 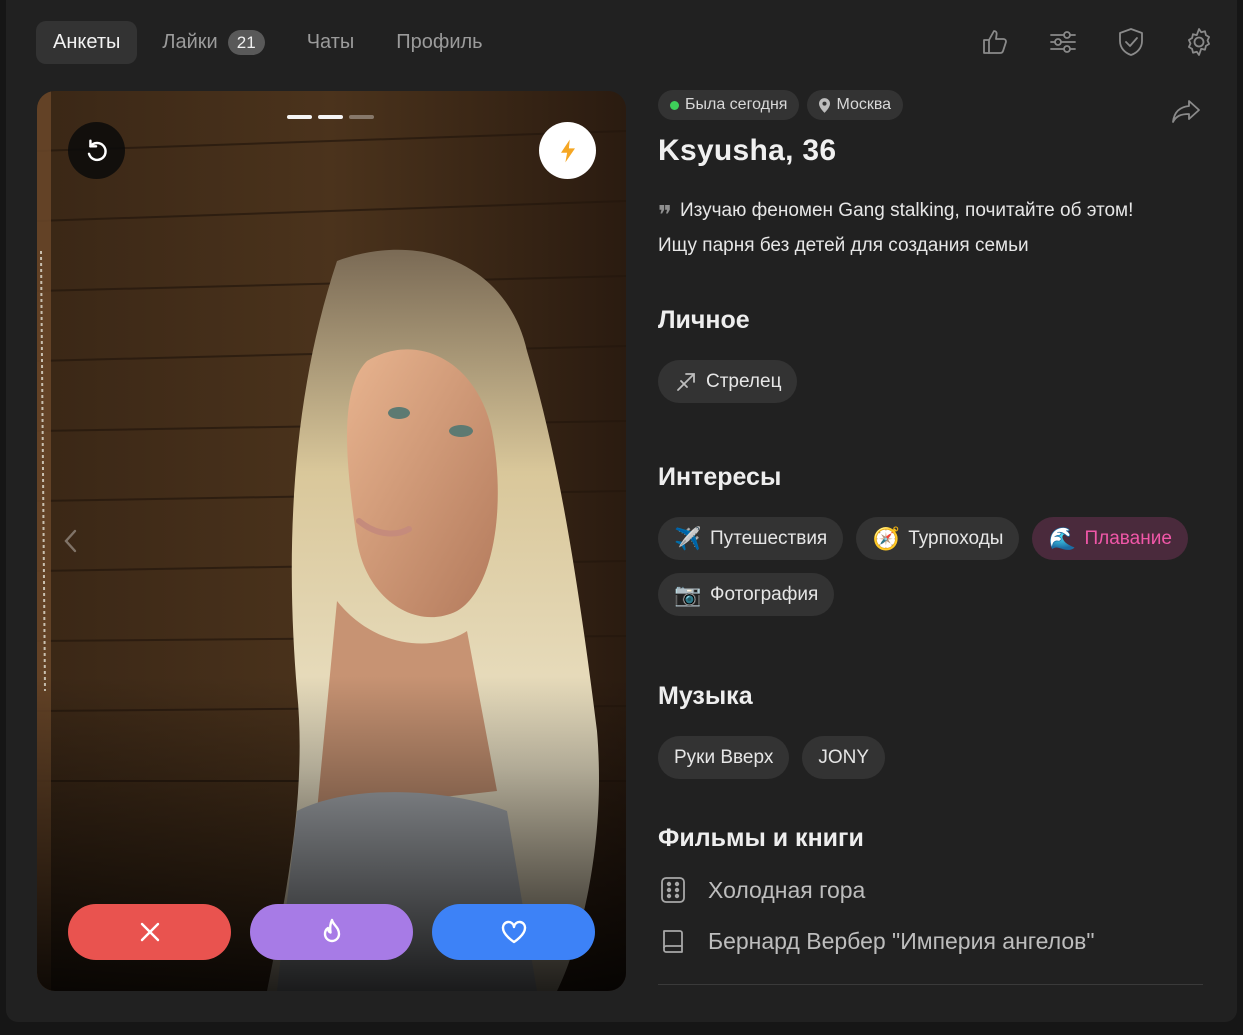 What do you see at coordinates (1128, 538) in the screenshot?
I see `tag-label: Плавание` at bounding box center [1128, 538].